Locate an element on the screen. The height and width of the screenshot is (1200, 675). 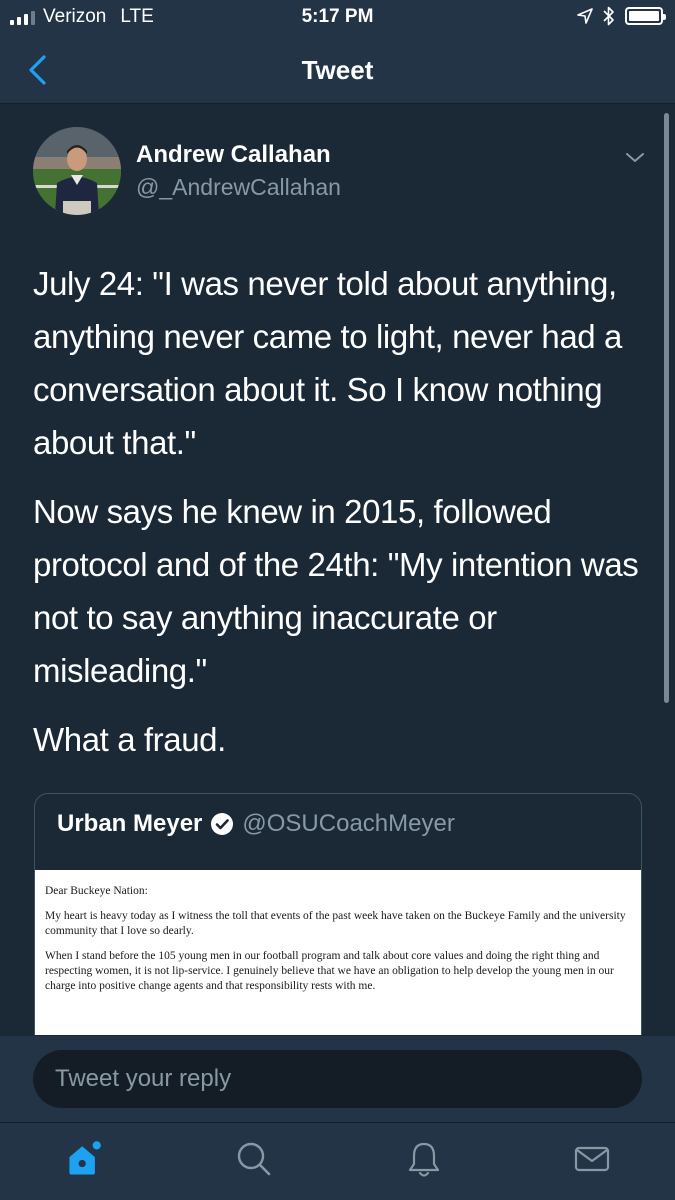
tweet-paragraph: What a fraud. is located at coordinates (129, 739).